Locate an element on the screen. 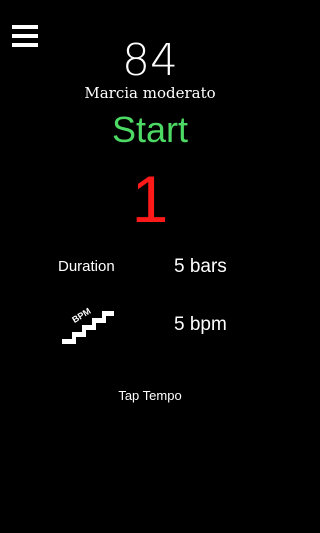 The image size is (320, 533). bpm-stairs-icon: BPM is located at coordinates (88, 321).